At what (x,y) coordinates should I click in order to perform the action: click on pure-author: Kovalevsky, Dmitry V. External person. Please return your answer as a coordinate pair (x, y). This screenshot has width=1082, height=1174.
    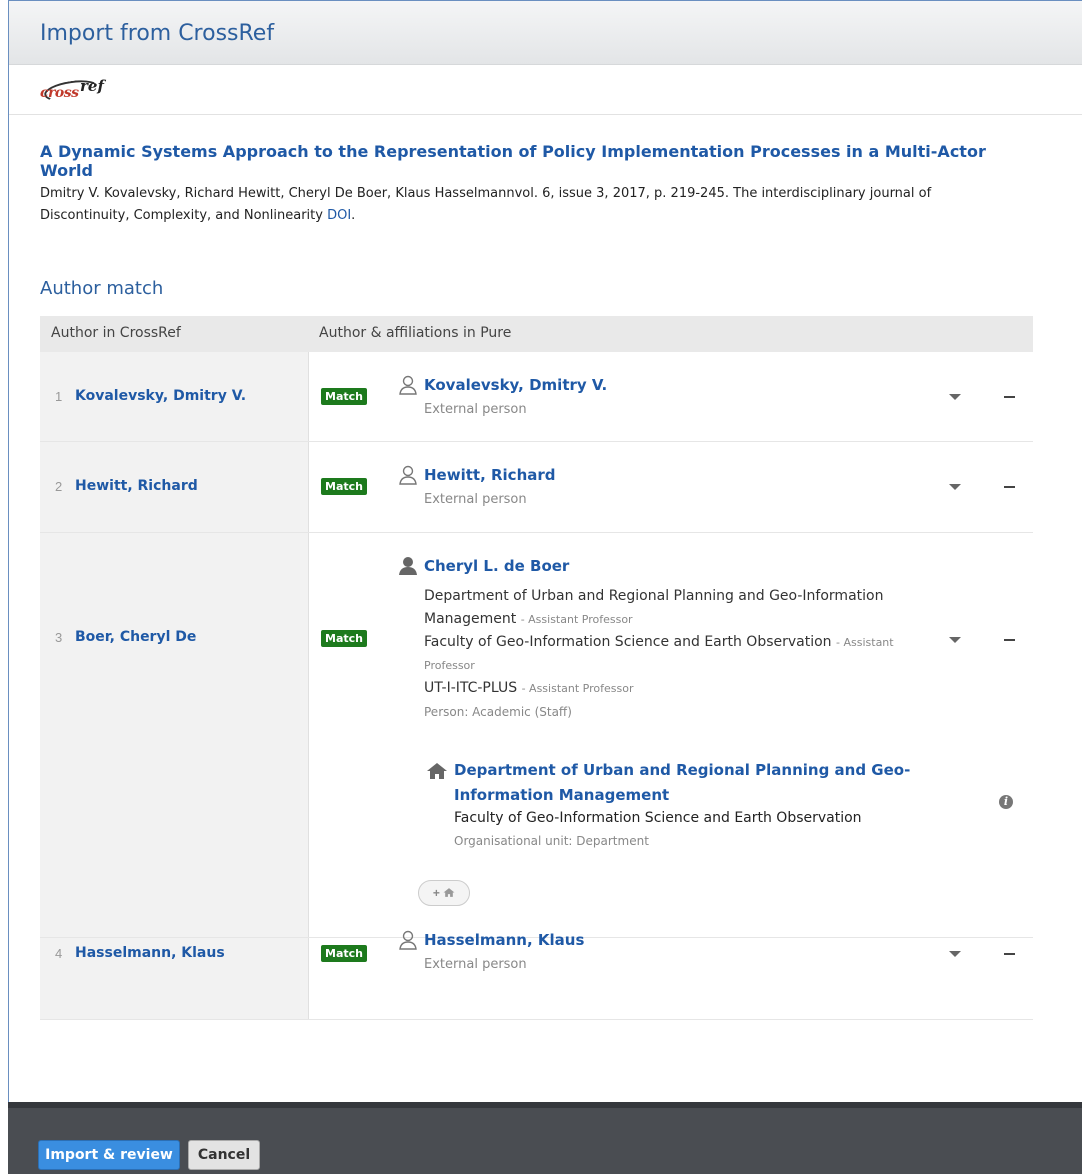
    Looking at the image, I should click on (502, 396).